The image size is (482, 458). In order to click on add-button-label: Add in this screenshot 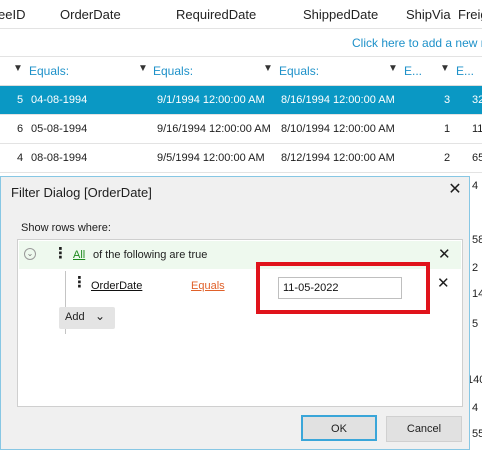, I will do `click(75, 317)`.